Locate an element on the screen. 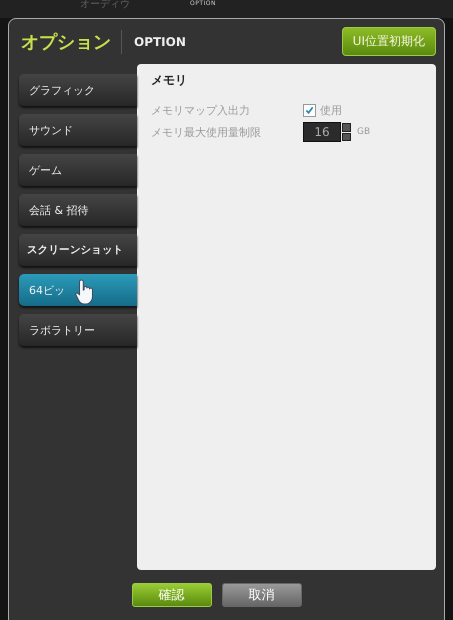 This screenshot has height=620, width=453. spinner-arrows-icon is located at coordinates (346, 132).